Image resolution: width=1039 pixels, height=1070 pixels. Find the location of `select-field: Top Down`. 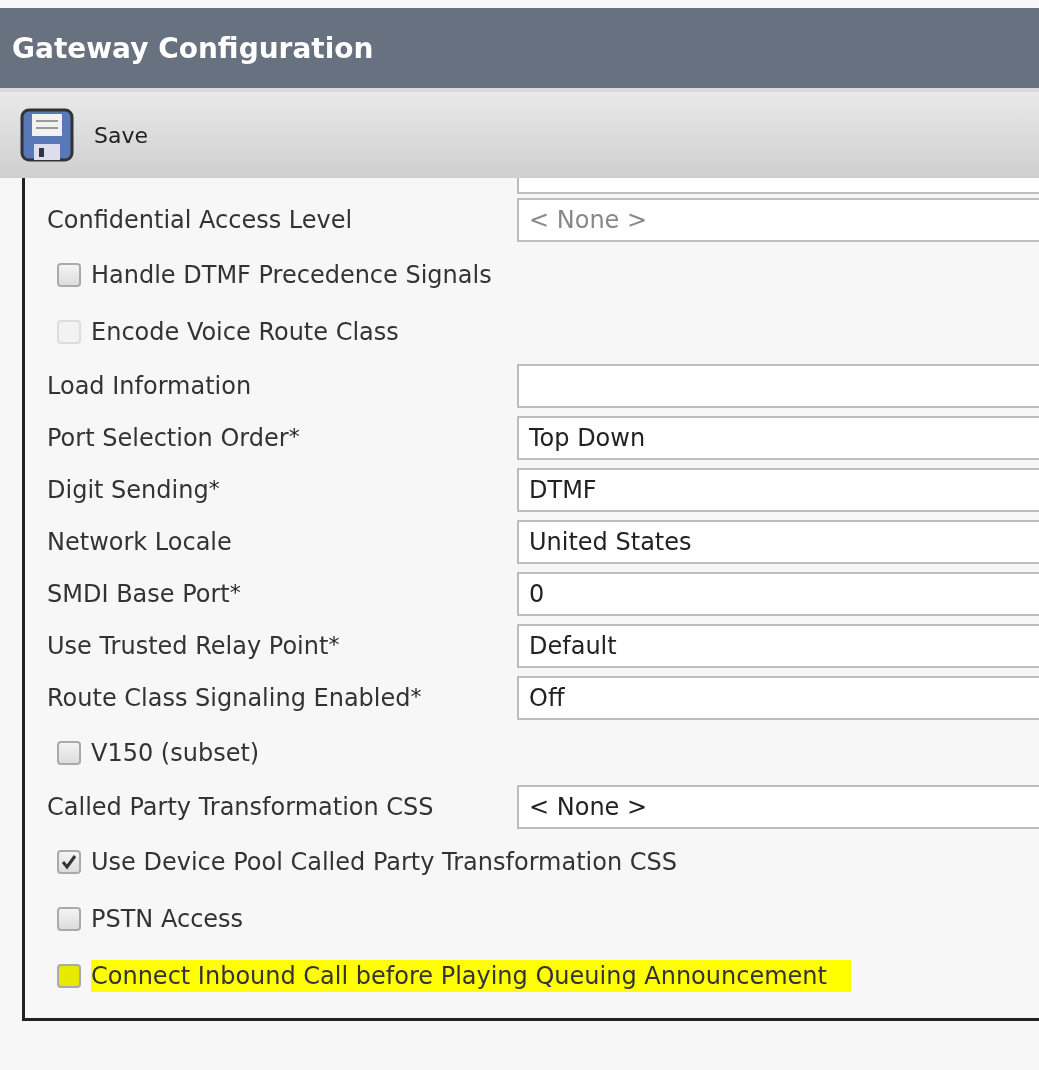

select-field: Top Down is located at coordinates (778, 438).